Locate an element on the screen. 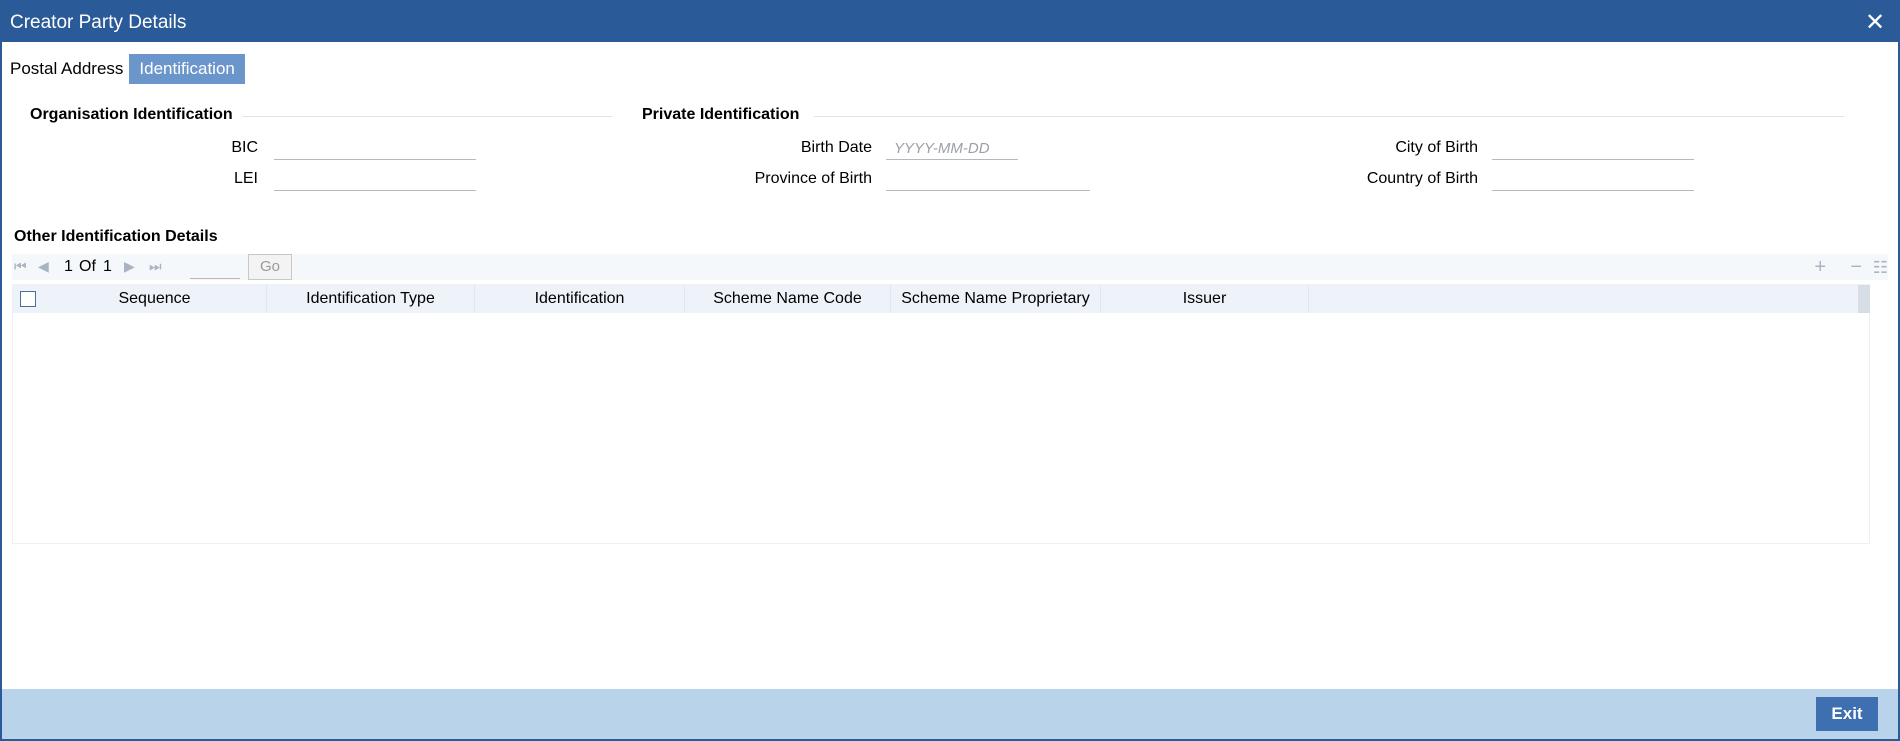  previous-page-icon: ◀ is located at coordinates (43, 266).